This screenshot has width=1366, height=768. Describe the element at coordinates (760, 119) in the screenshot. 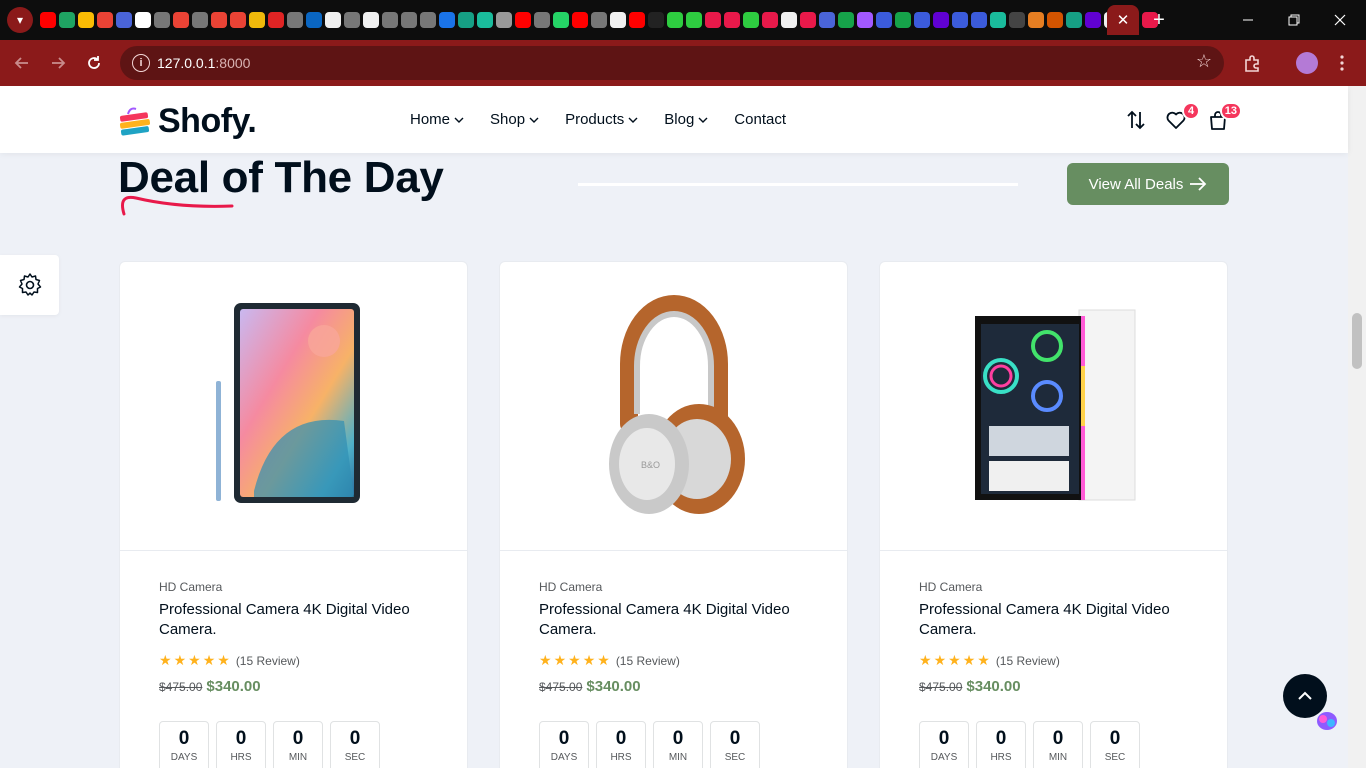

I see `nav-item-contact: Contact` at that location.